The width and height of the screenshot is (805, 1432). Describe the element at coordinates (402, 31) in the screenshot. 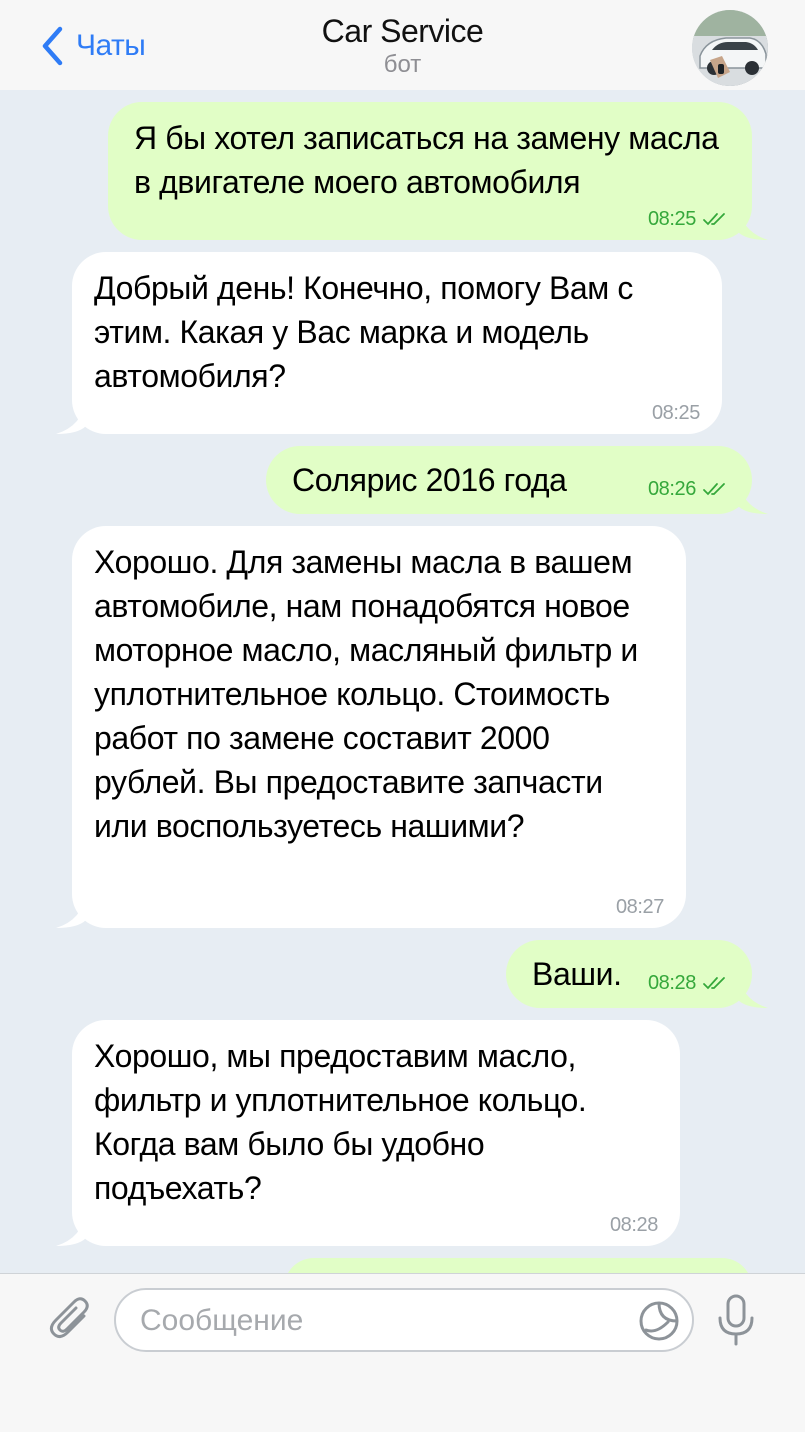

I see `chat-title: Car Service` at that location.